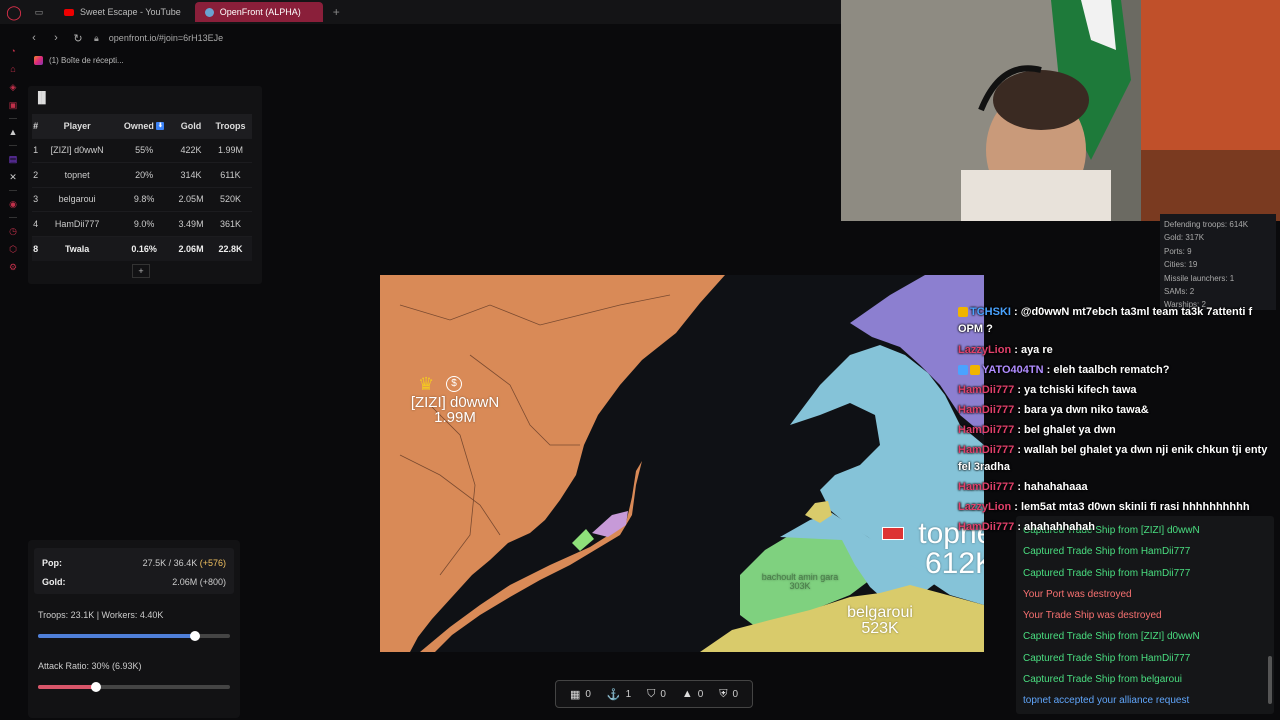  I want to click on back-icon: ‹, so click(34, 38).